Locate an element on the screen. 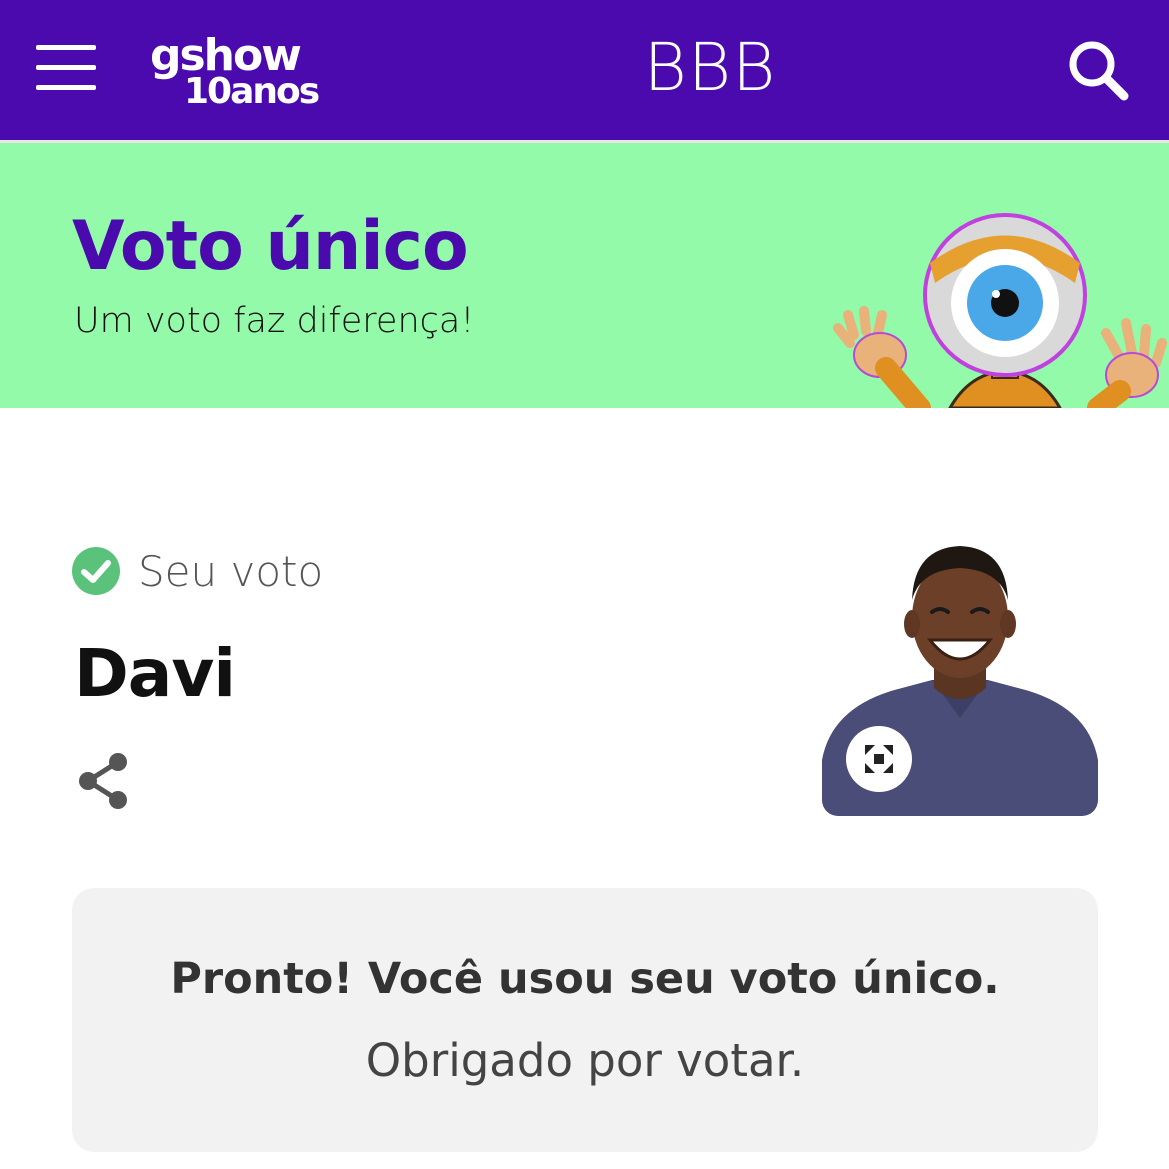  logo-subtext: 10anos is located at coordinates (251, 89).